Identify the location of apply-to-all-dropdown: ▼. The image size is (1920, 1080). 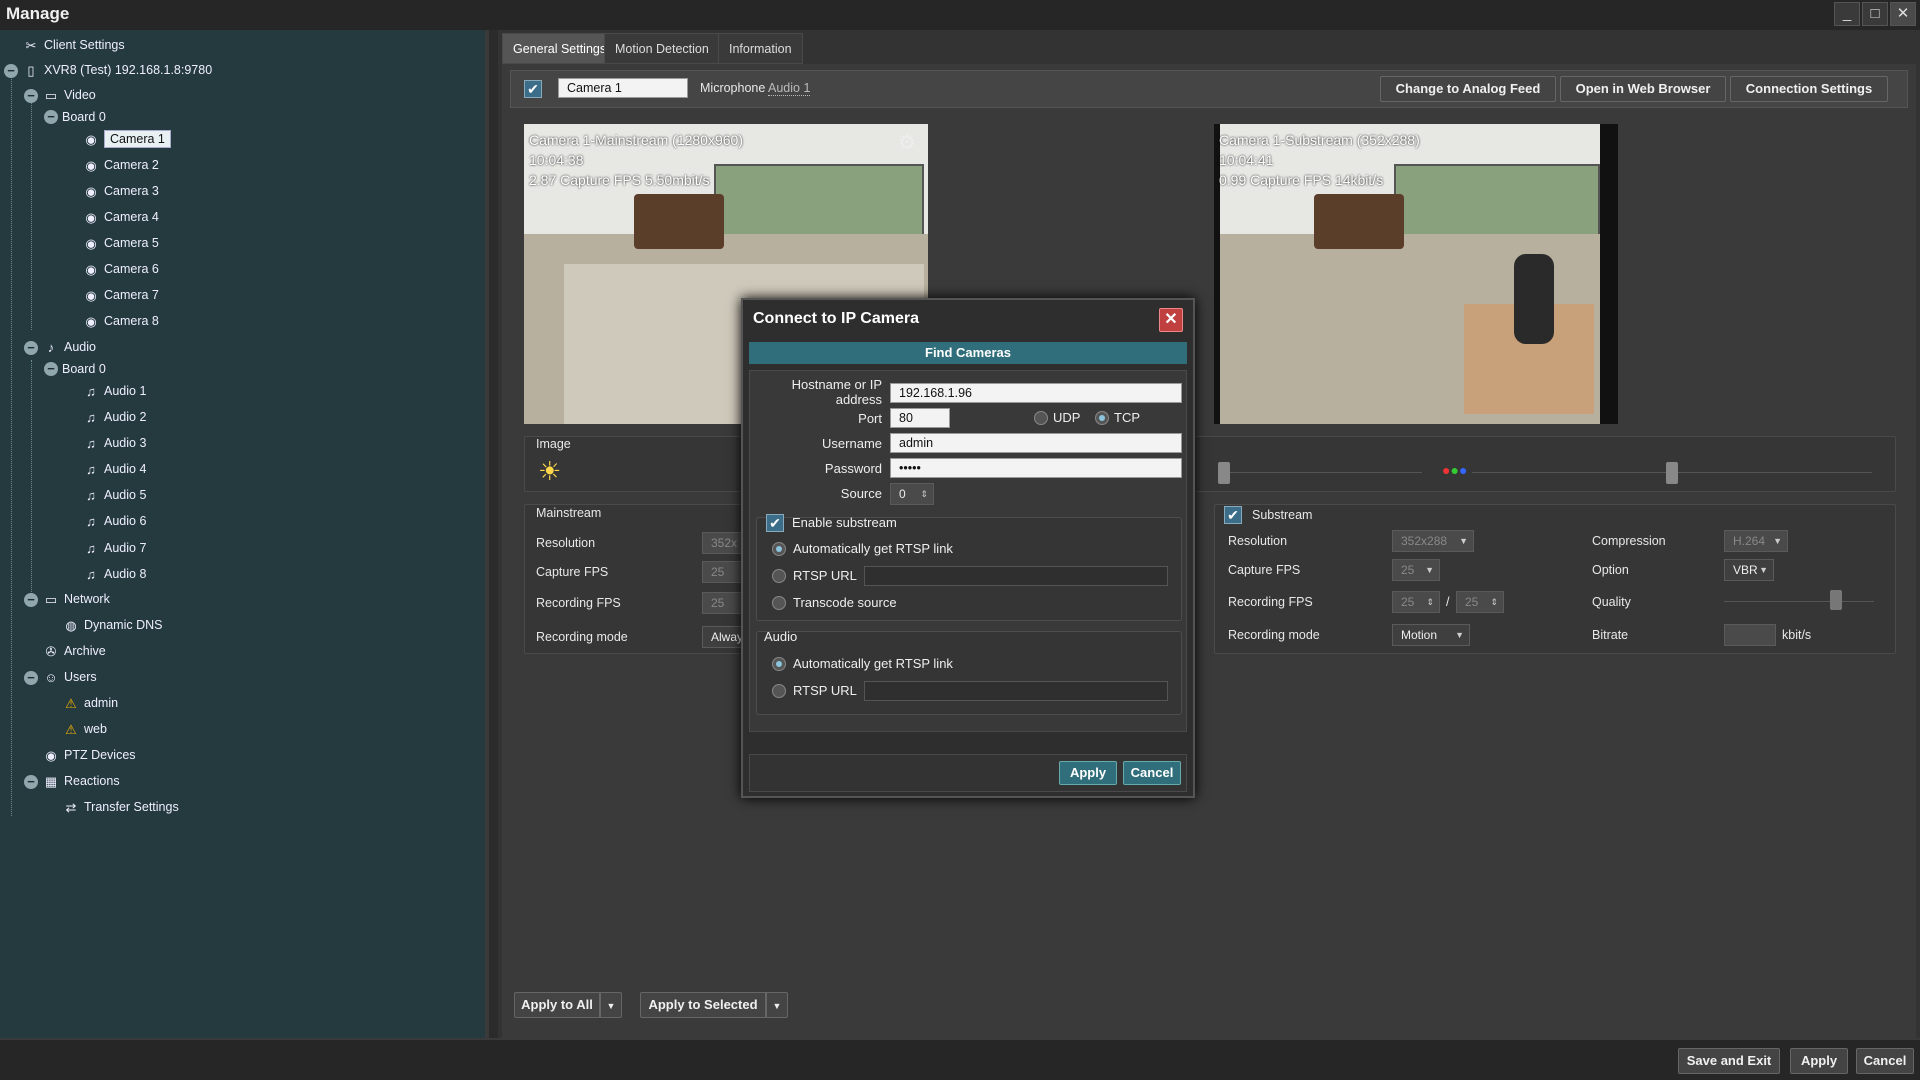
(611, 1005).